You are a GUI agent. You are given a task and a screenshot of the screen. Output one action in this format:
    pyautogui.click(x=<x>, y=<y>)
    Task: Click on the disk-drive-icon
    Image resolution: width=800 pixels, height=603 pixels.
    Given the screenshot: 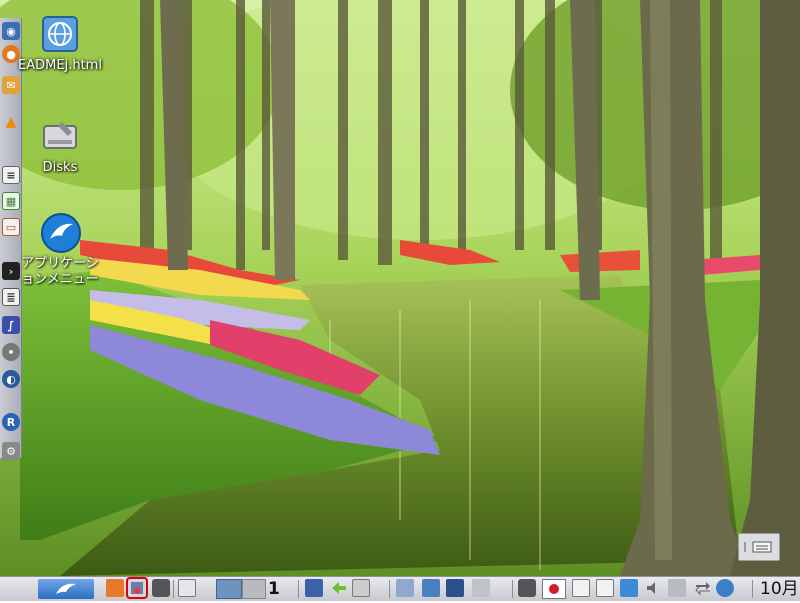 What is the action you would take?
    pyautogui.click(x=60, y=136)
    